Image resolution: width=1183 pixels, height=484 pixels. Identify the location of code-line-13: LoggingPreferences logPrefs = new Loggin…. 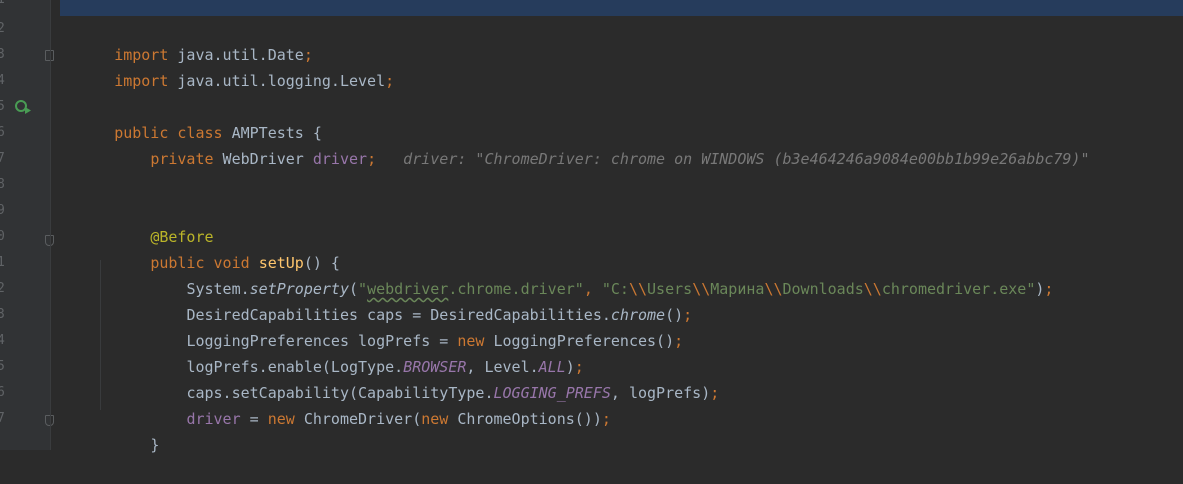
(435, 341).